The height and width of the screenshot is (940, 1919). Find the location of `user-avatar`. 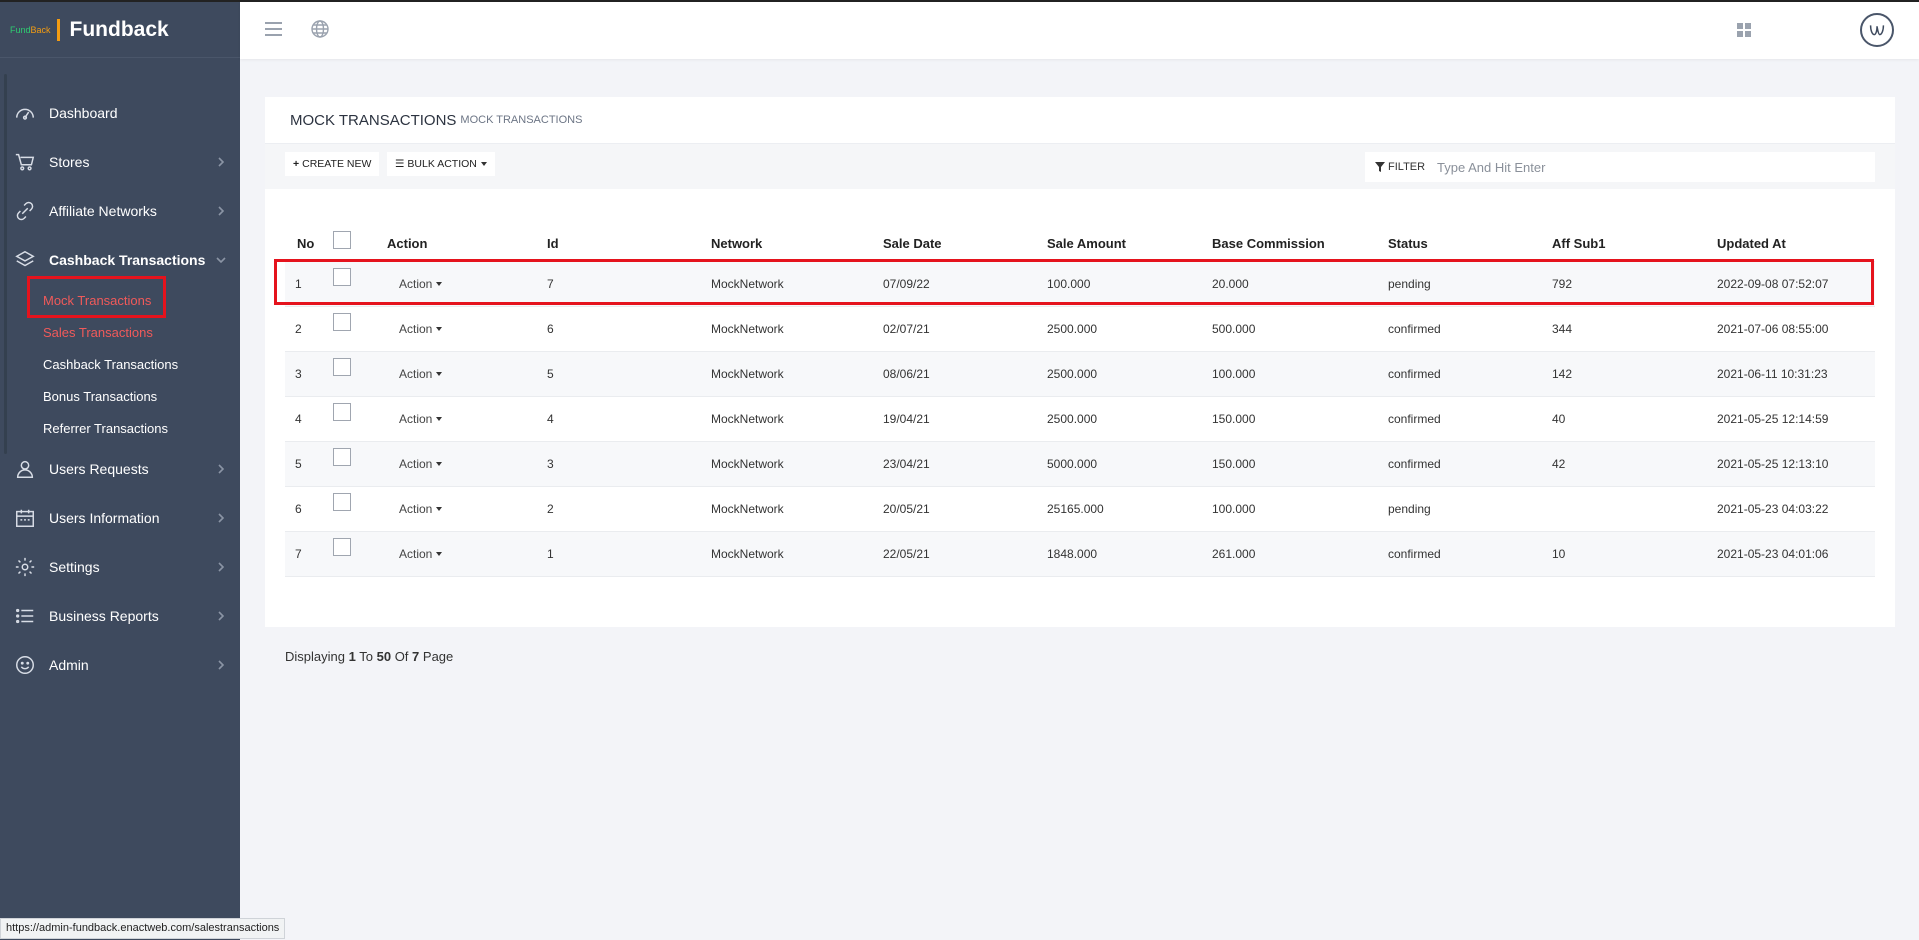

user-avatar is located at coordinates (1877, 30).